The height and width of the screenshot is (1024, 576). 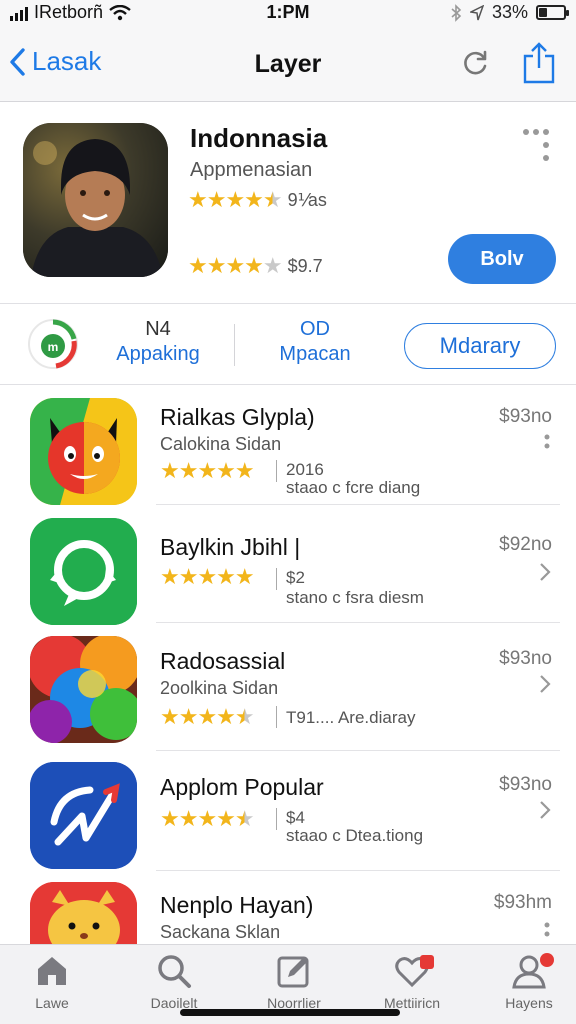 What do you see at coordinates (242, 787) in the screenshot?
I see `app-name: Applom Popular` at bounding box center [242, 787].